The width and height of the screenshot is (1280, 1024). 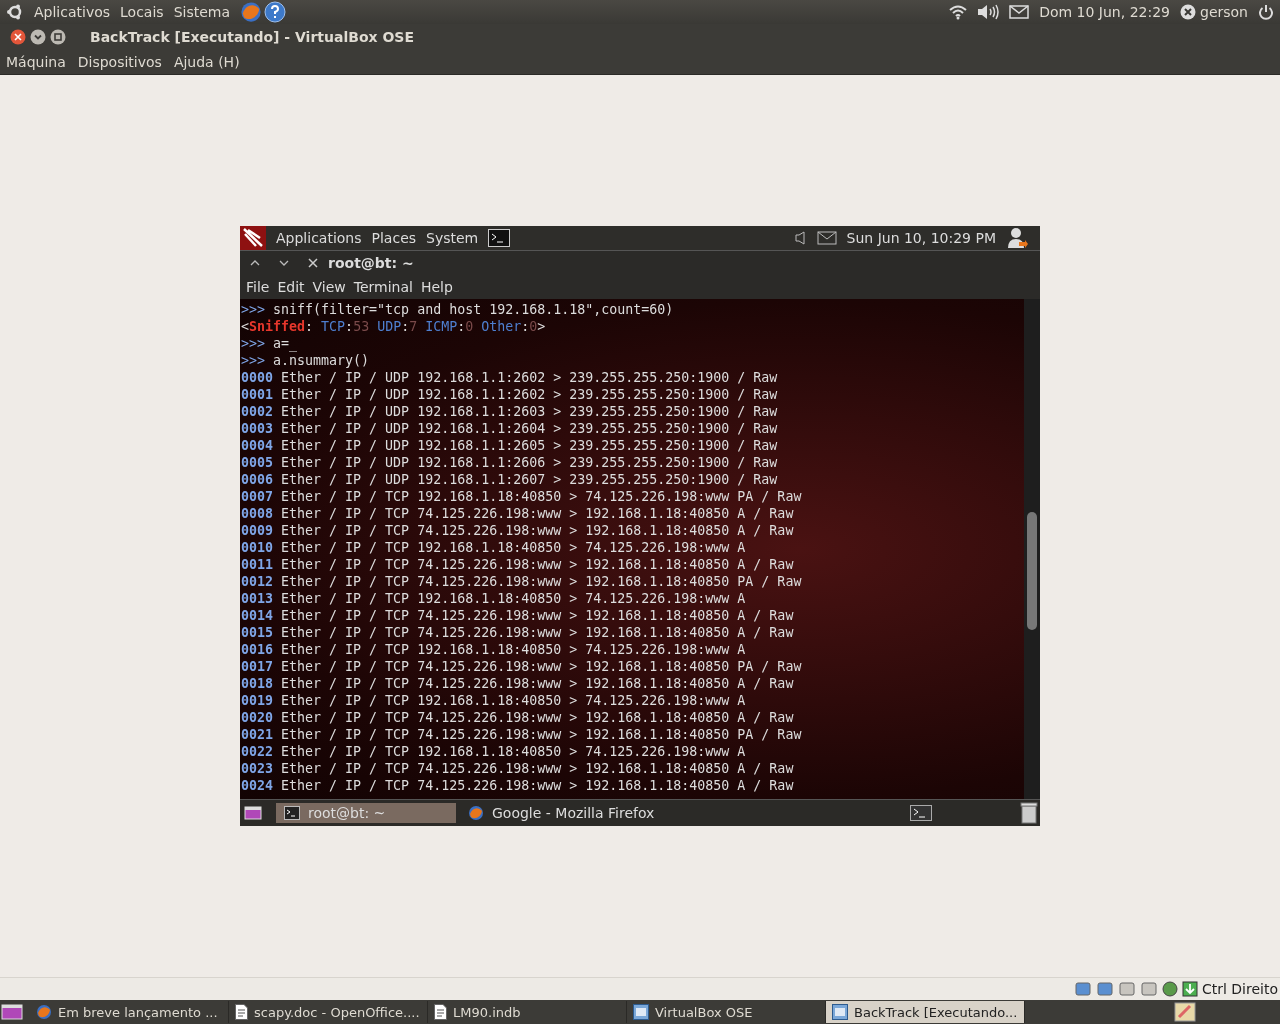 I want to click on menu-item: Terminal, so click(x=383, y=287).